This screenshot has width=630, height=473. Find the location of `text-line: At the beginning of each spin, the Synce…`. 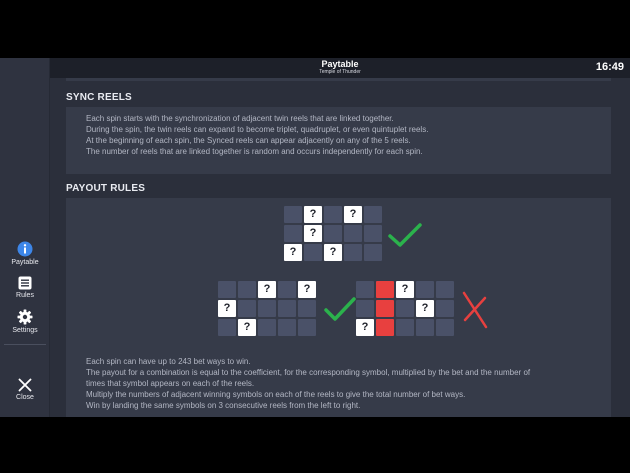

text-line: At the beginning of each spin, the Synce… is located at coordinates (248, 140).